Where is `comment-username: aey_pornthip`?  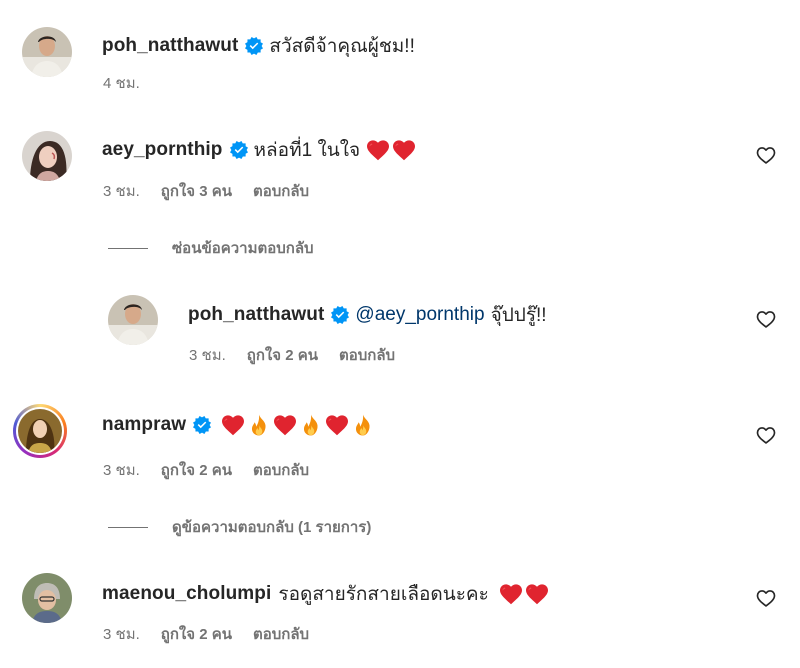 comment-username: aey_pornthip is located at coordinates (162, 150).